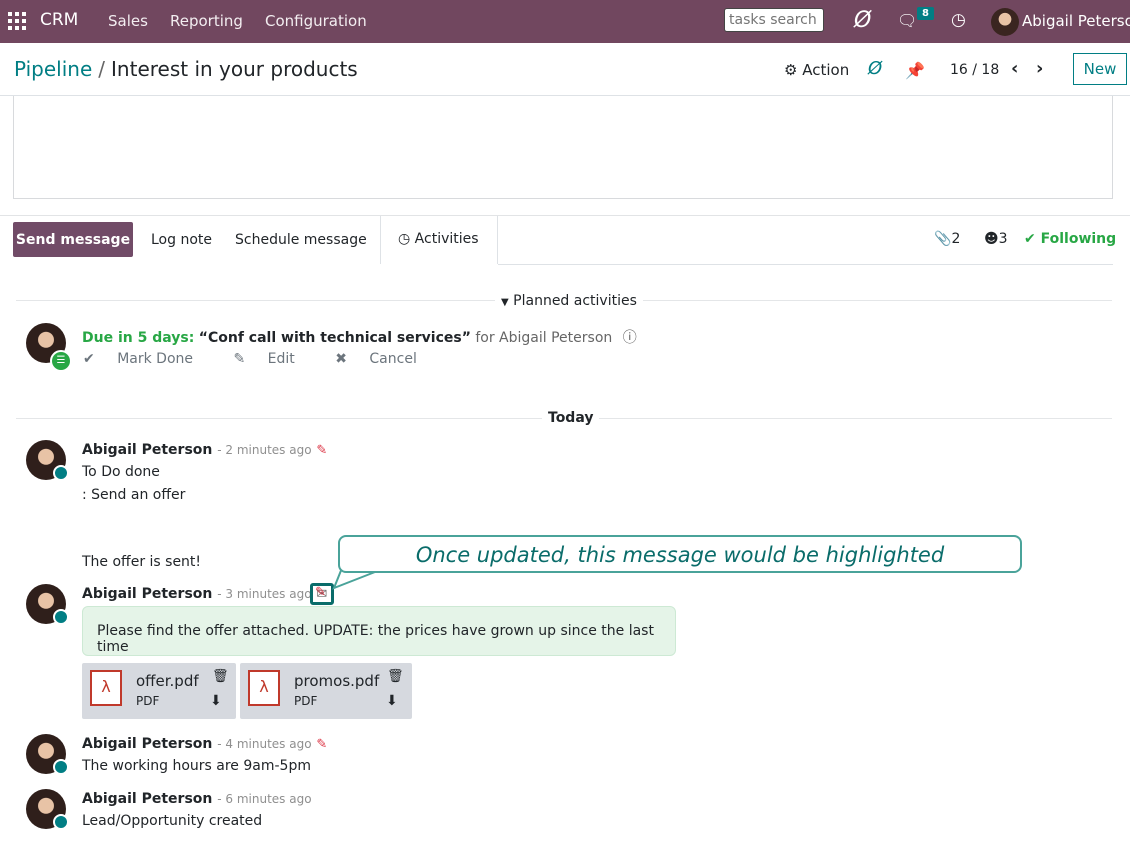 The height and width of the screenshot is (865, 1130). Describe the element at coordinates (630, 338) in the screenshot. I see `info-icon: ⓘ` at that location.